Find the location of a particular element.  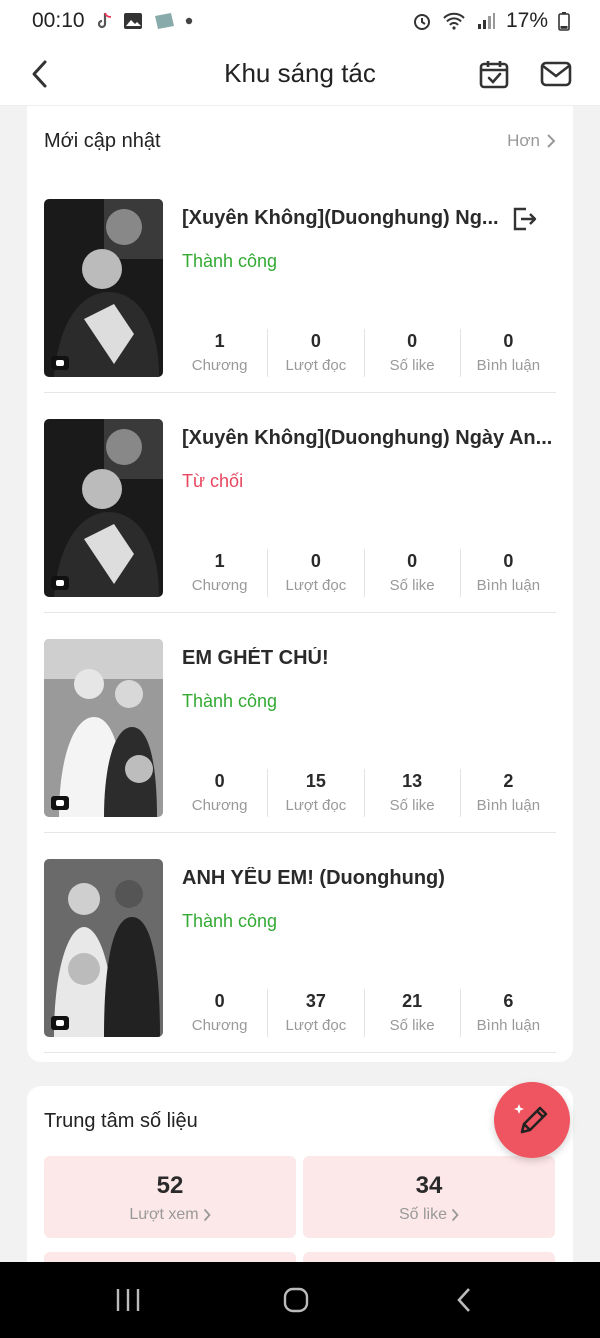

recent-updates-header: Mới cập nhật Hơn is located at coordinates (300, 133).